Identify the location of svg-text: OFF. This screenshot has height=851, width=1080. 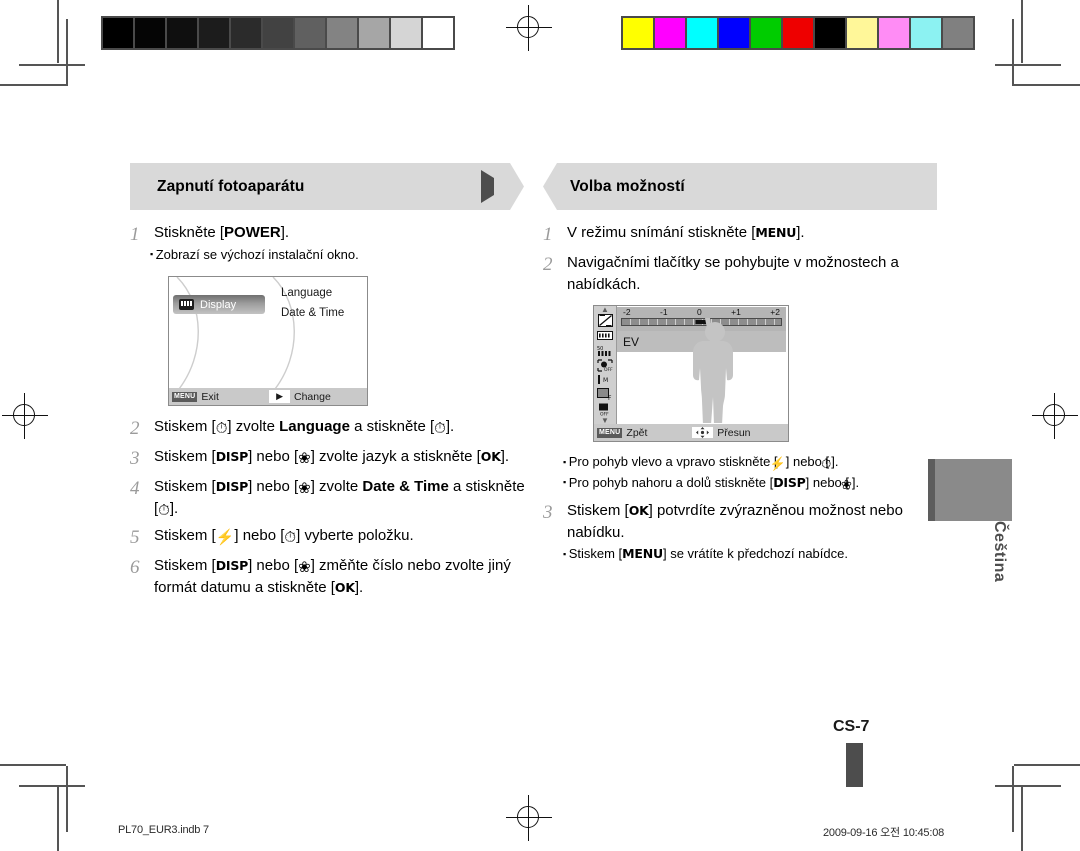
(608, 369).